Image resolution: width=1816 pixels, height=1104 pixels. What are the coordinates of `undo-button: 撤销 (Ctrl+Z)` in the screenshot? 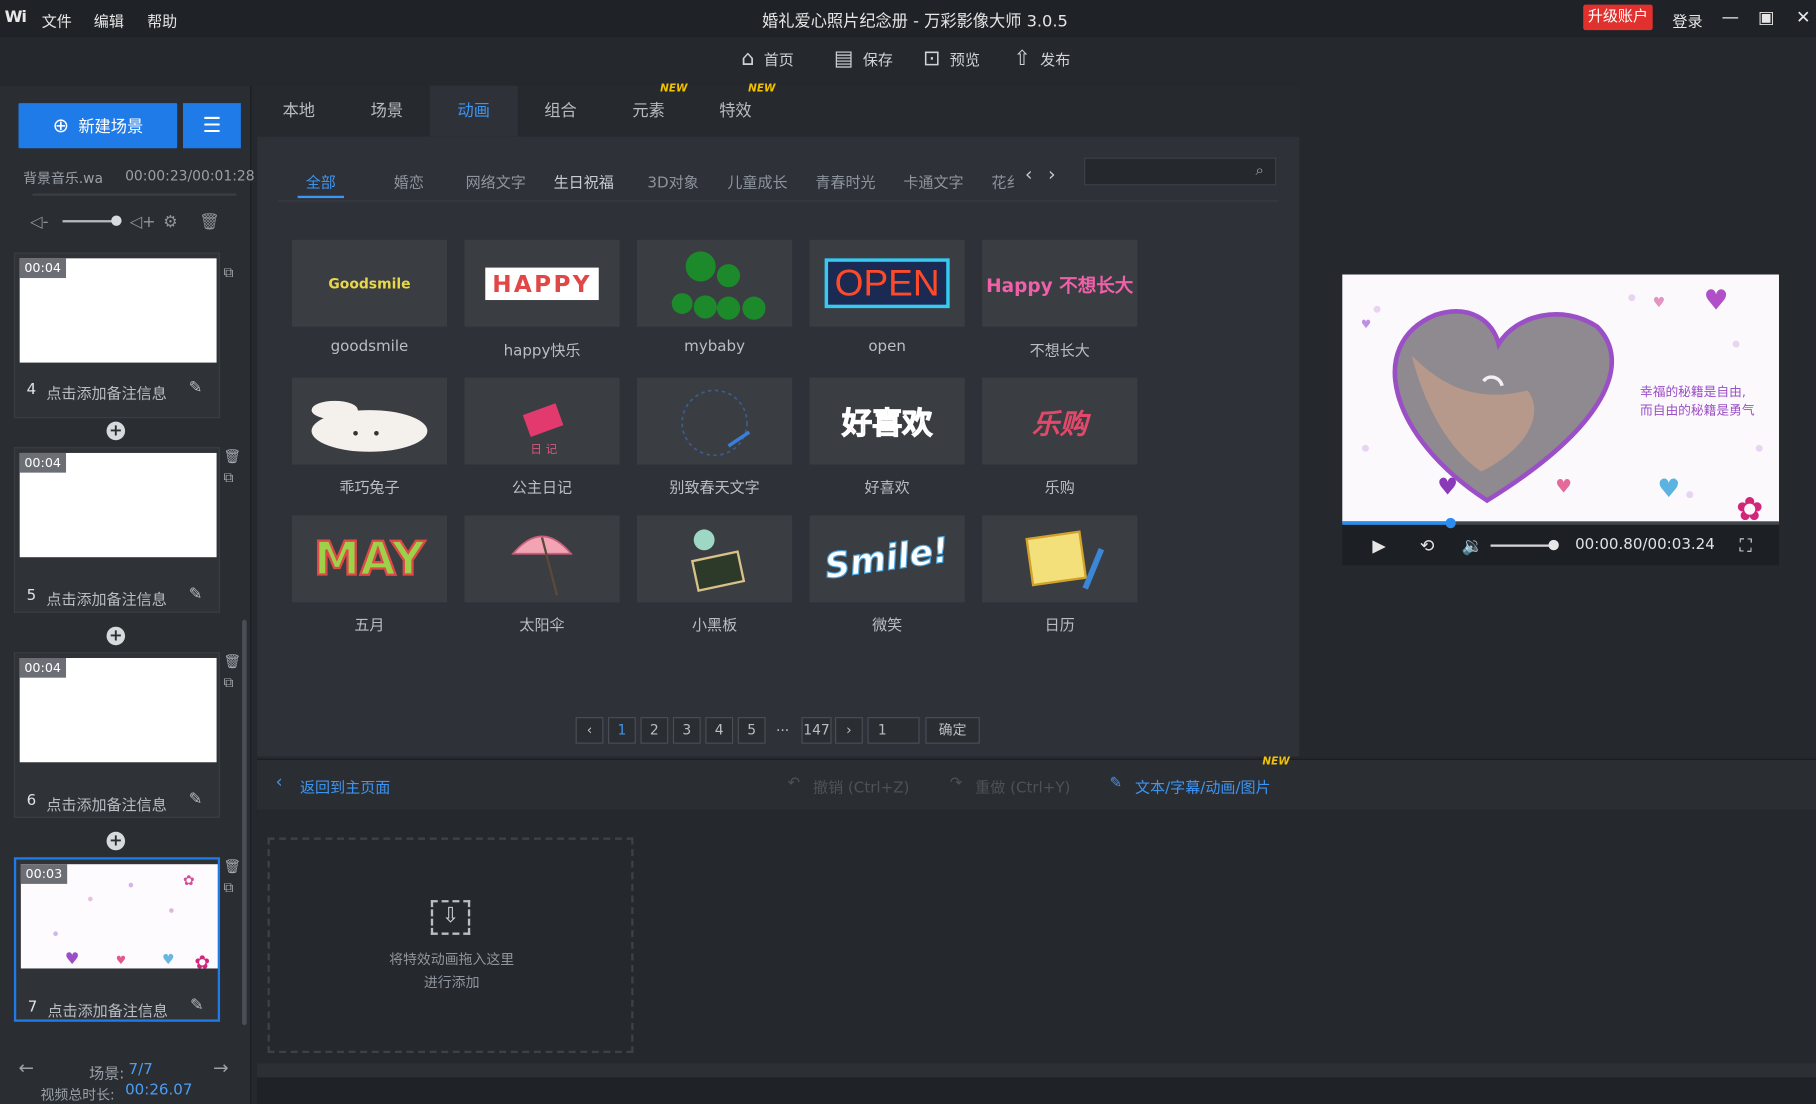 It's located at (861, 786).